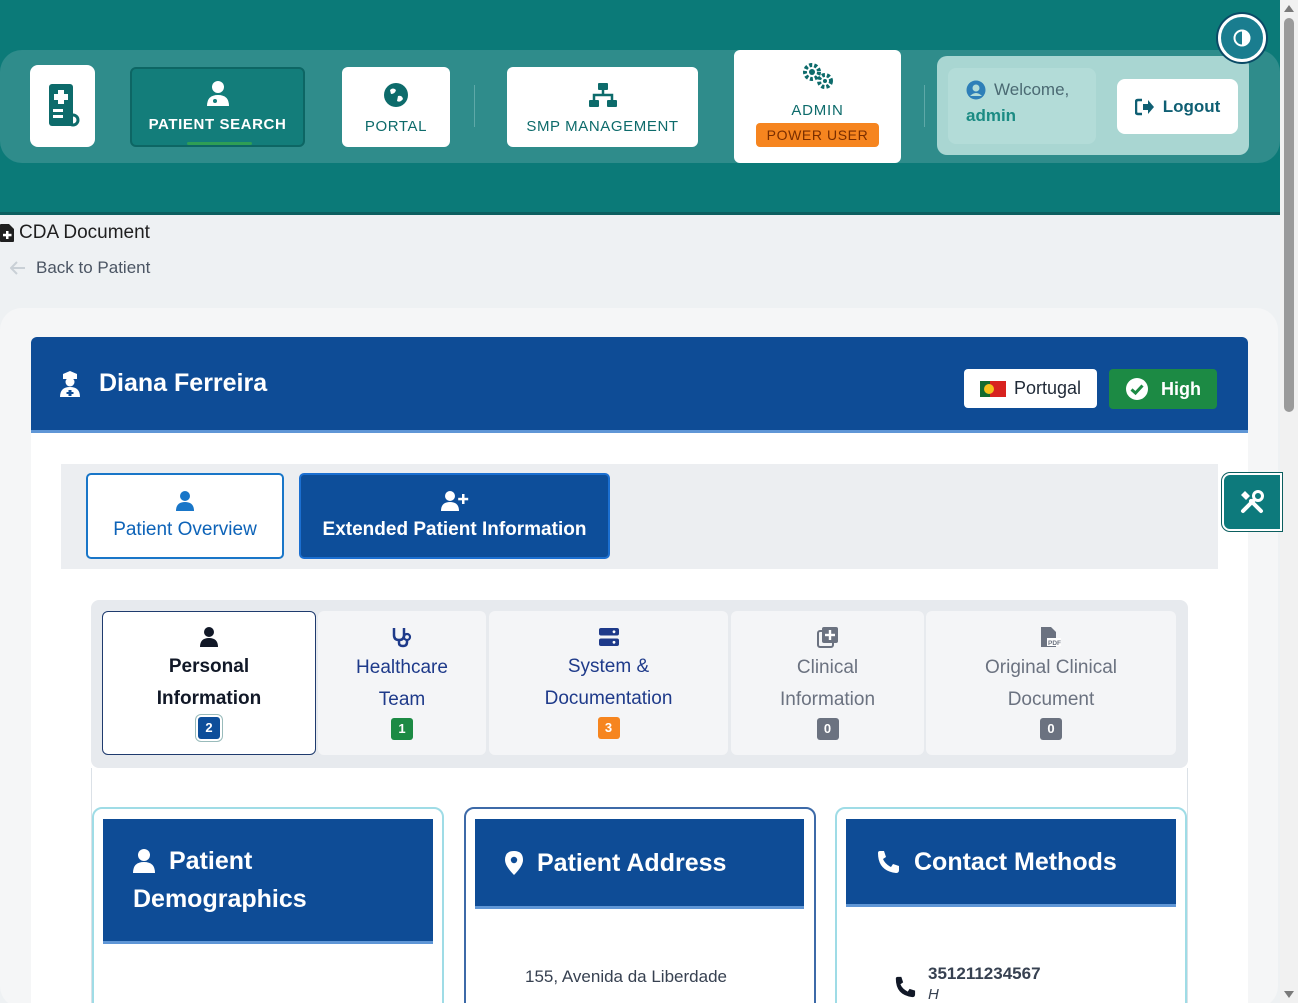  Describe the element at coordinates (1181, 388) in the screenshot. I see `quality-label: High` at that location.